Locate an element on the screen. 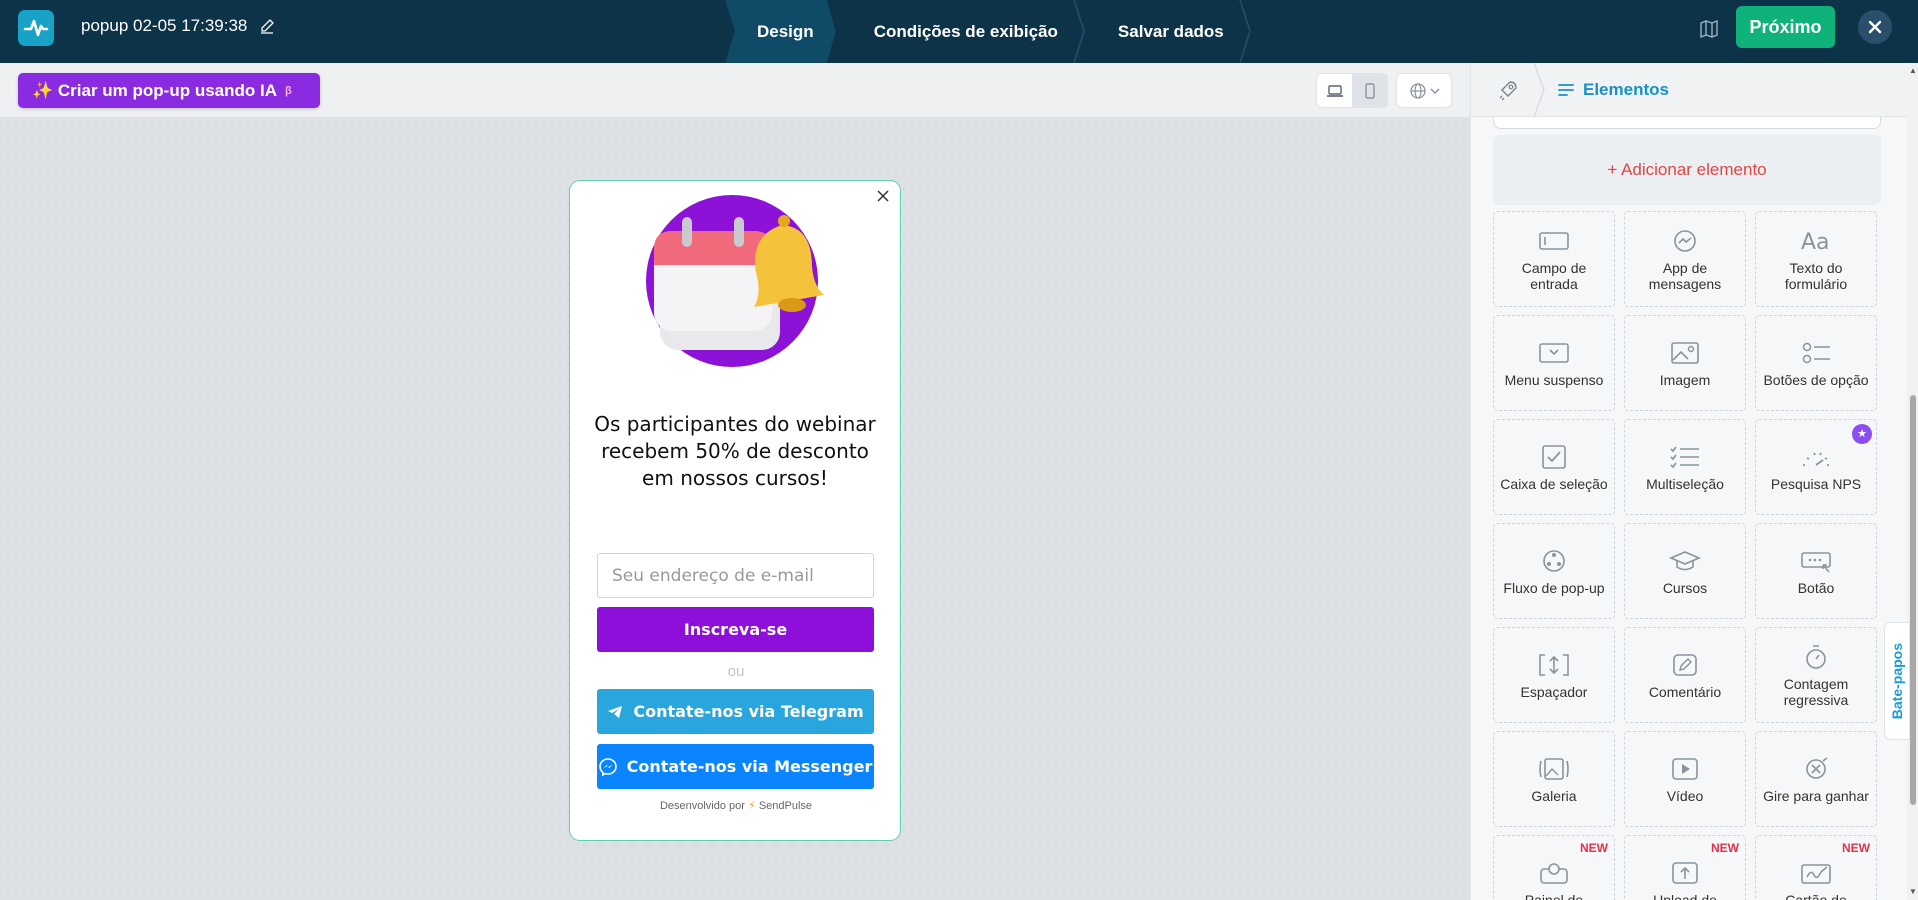 This screenshot has width=1918, height=900. add-element-button: + Adicionar elemento is located at coordinates (1687, 170).